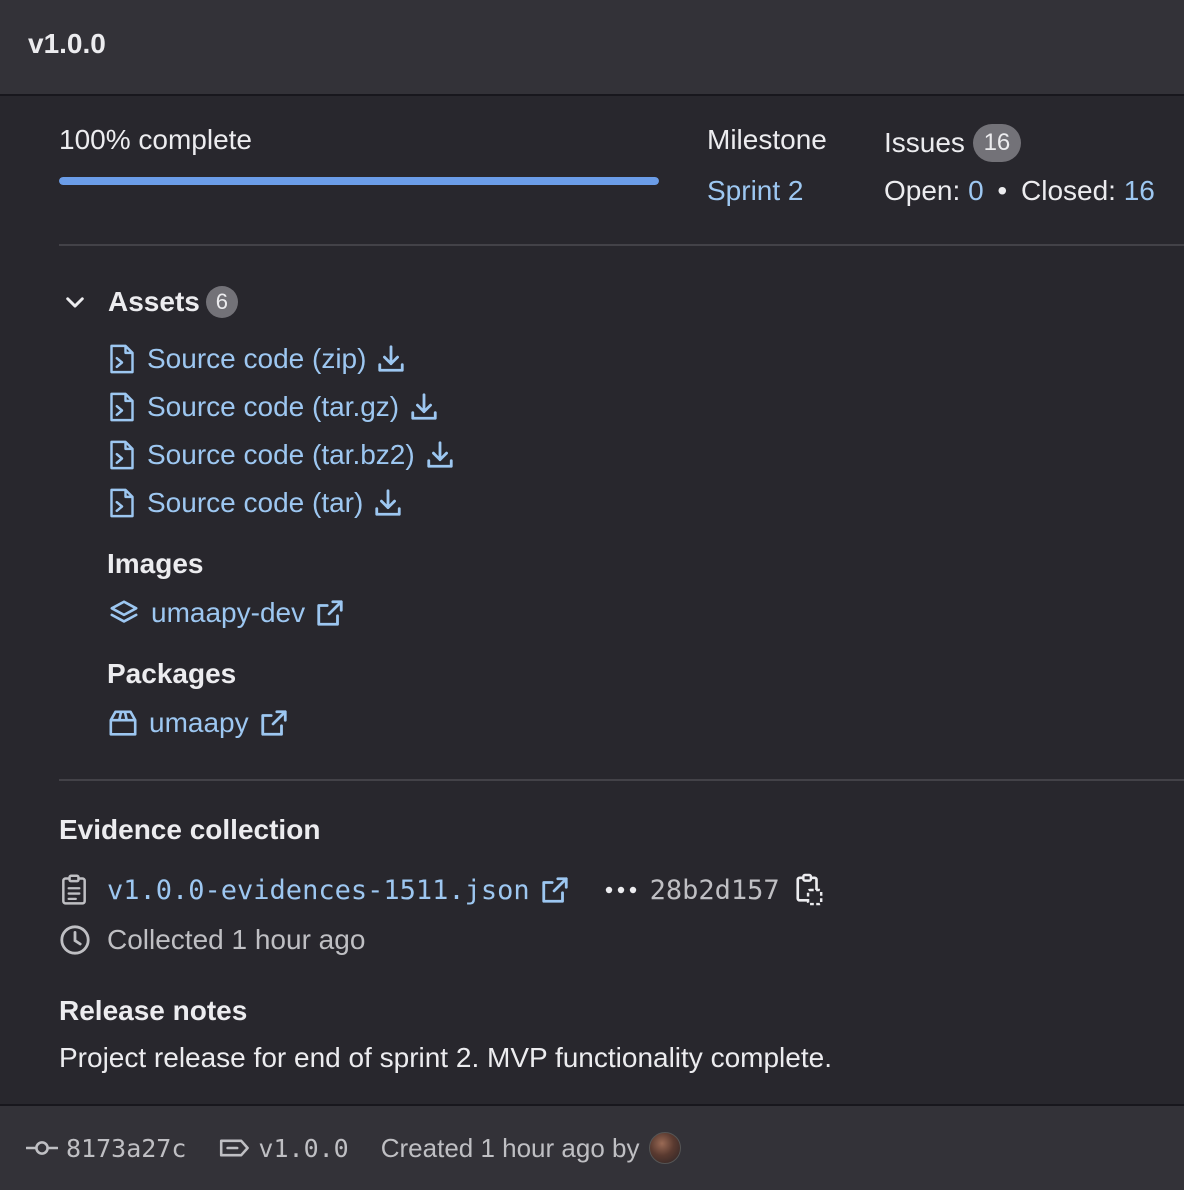  Describe the element at coordinates (767, 139) in the screenshot. I see `milestone-heading: Milestone` at that location.